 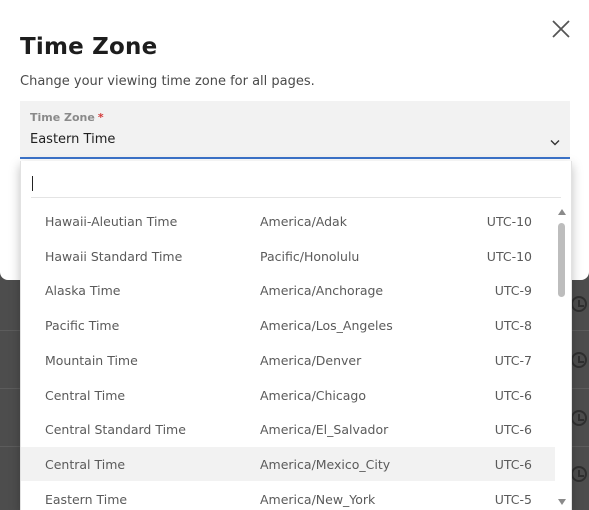 I want to click on scroll-up-arrow-icon, so click(x=562, y=212).